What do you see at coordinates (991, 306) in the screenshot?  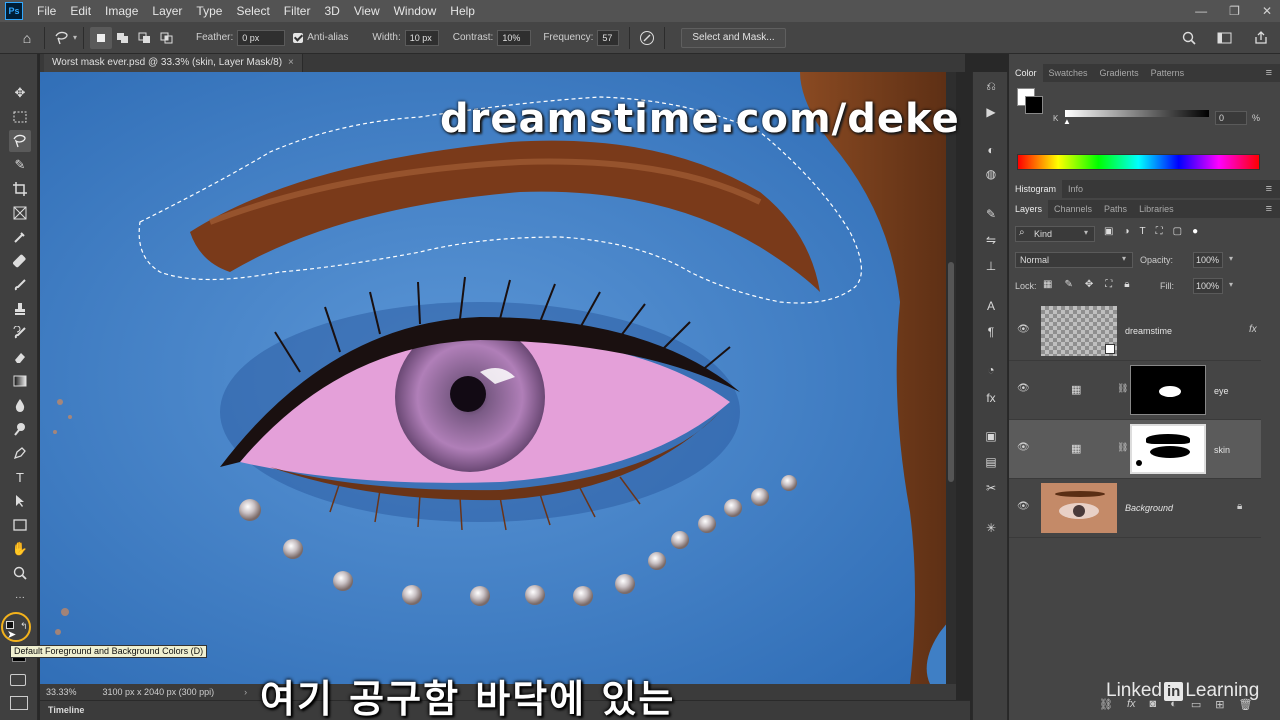 I see `character-panel-icon: A` at bounding box center [991, 306].